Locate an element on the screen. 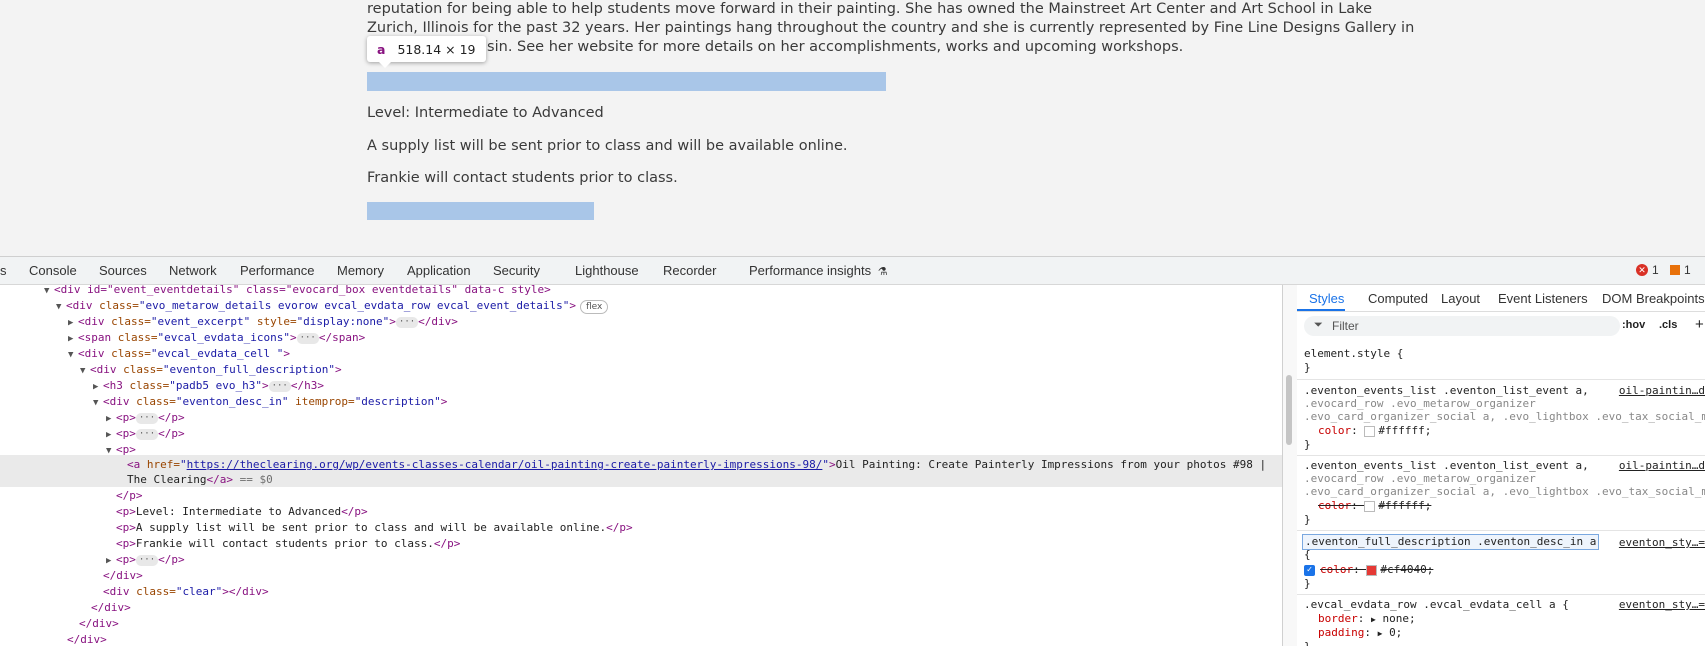  tab-application: Application is located at coordinates (439, 270).